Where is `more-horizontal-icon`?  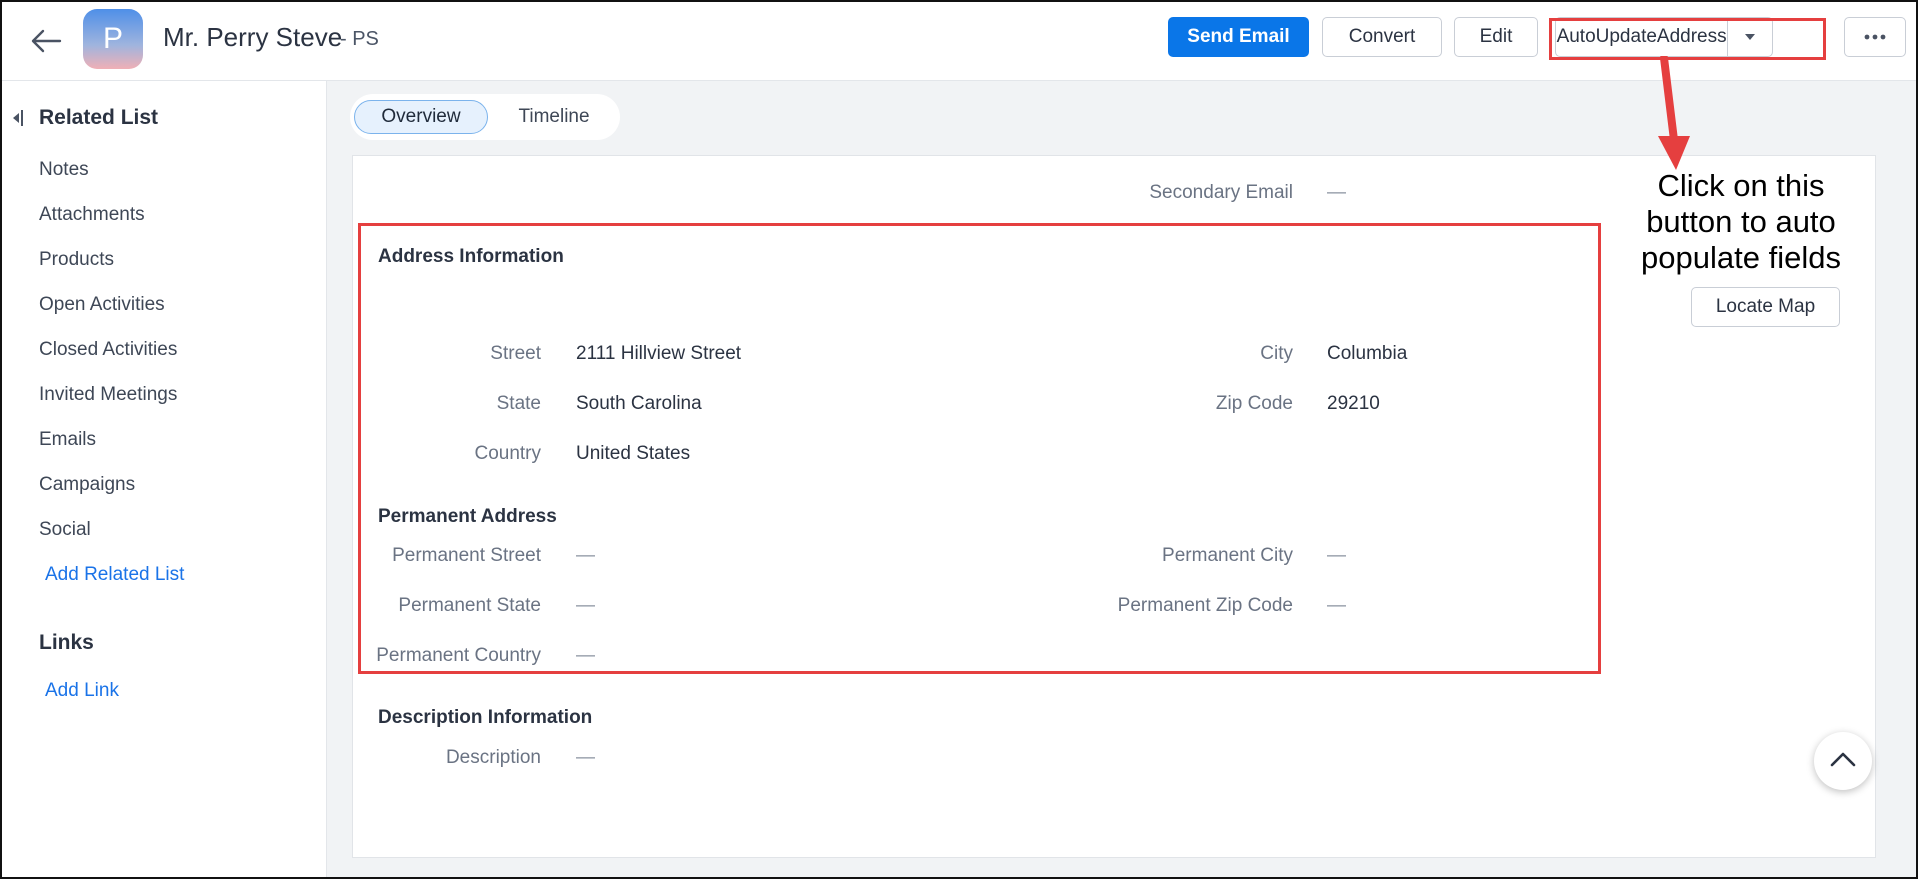 more-horizontal-icon is located at coordinates (1875, 37).